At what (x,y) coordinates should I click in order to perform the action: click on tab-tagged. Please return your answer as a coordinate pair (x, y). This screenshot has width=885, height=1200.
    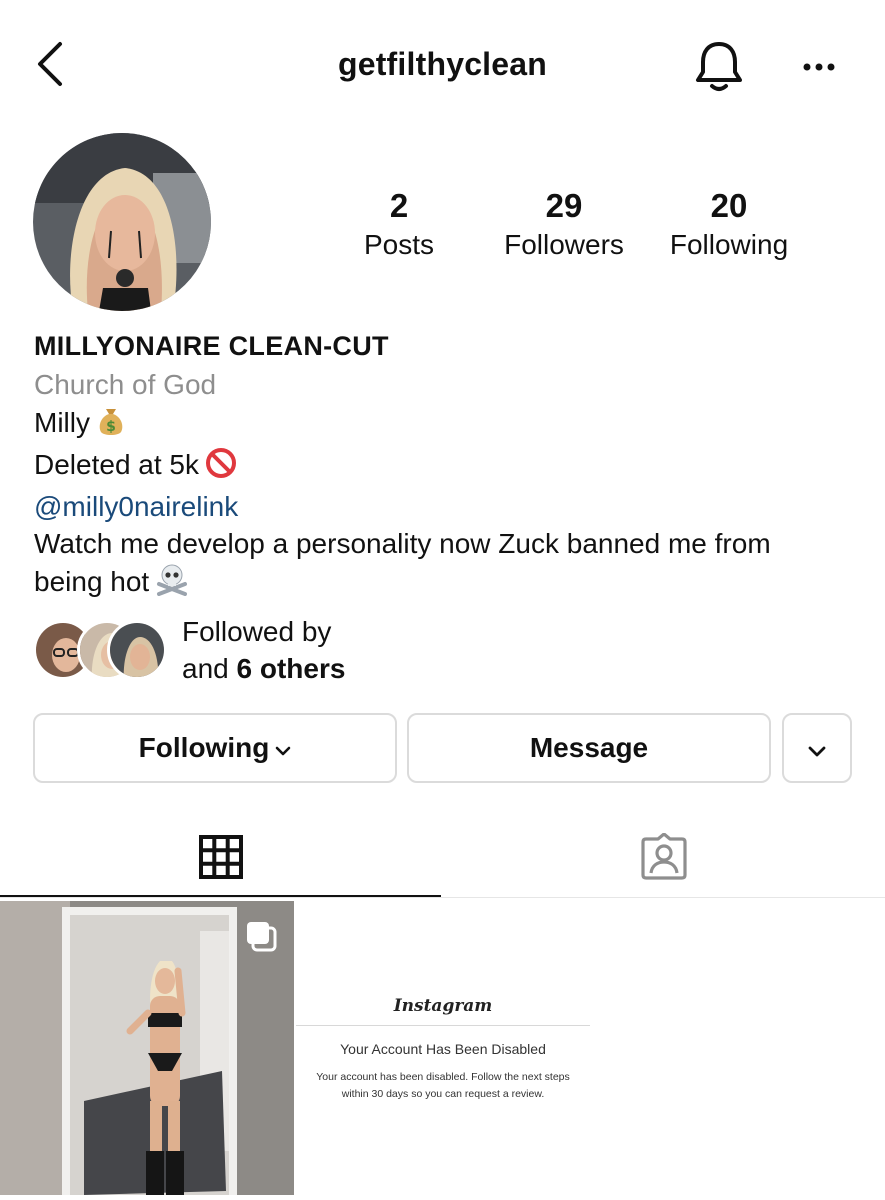
    Looking at the image, I should click on (663, 859).